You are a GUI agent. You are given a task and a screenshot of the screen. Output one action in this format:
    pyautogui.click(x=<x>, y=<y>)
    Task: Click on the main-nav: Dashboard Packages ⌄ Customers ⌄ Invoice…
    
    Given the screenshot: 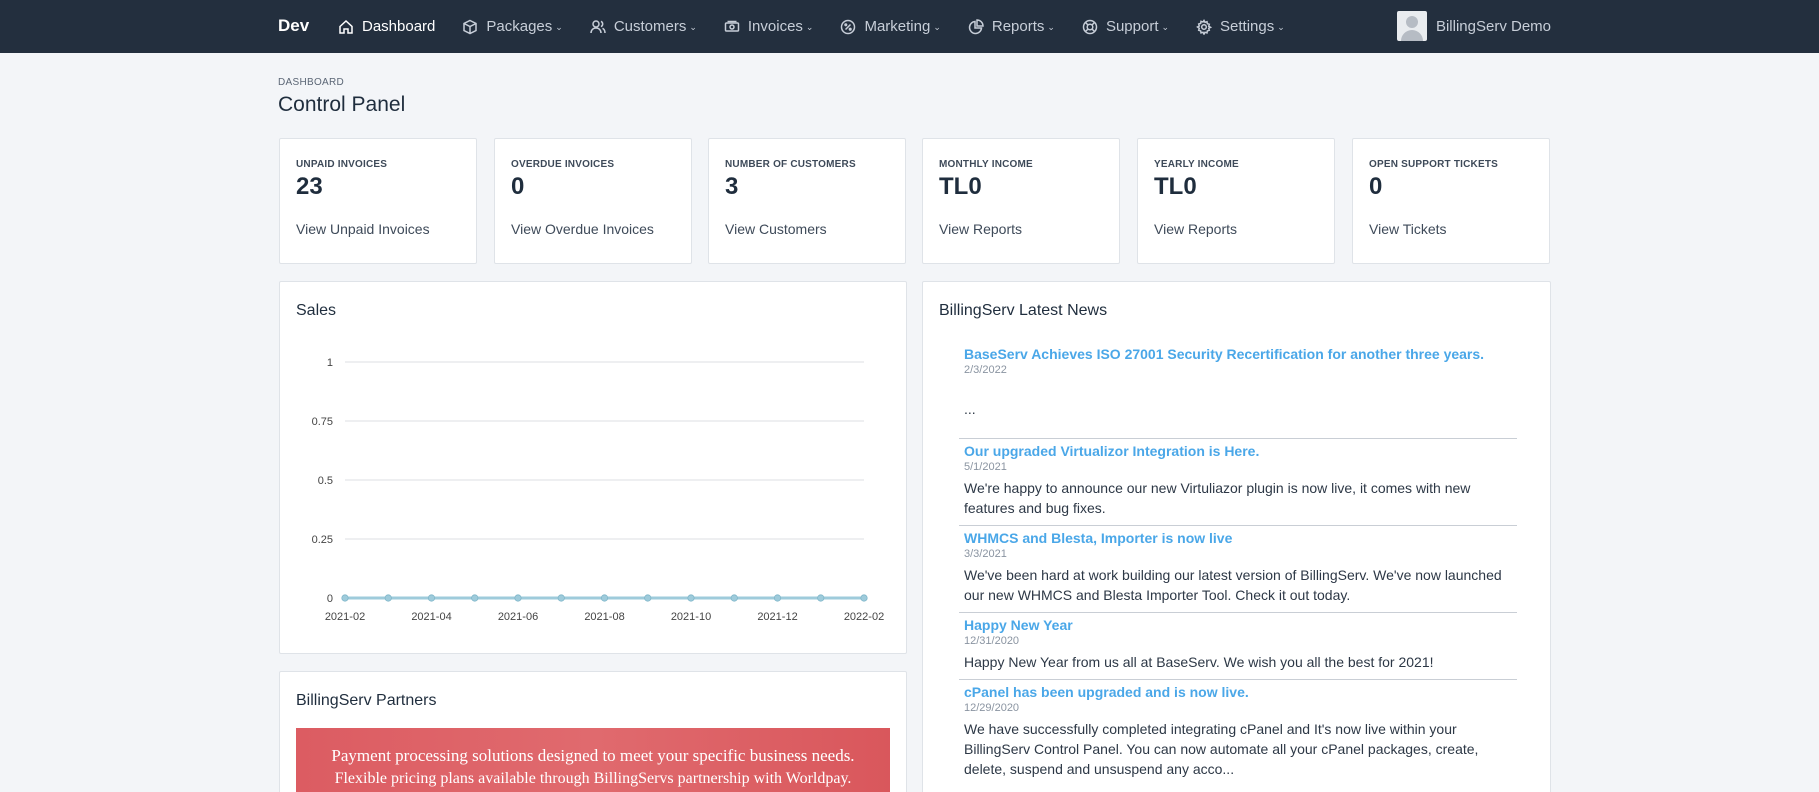 What is the action you would take?
    pyautogui.click(x=825, y=26)
    